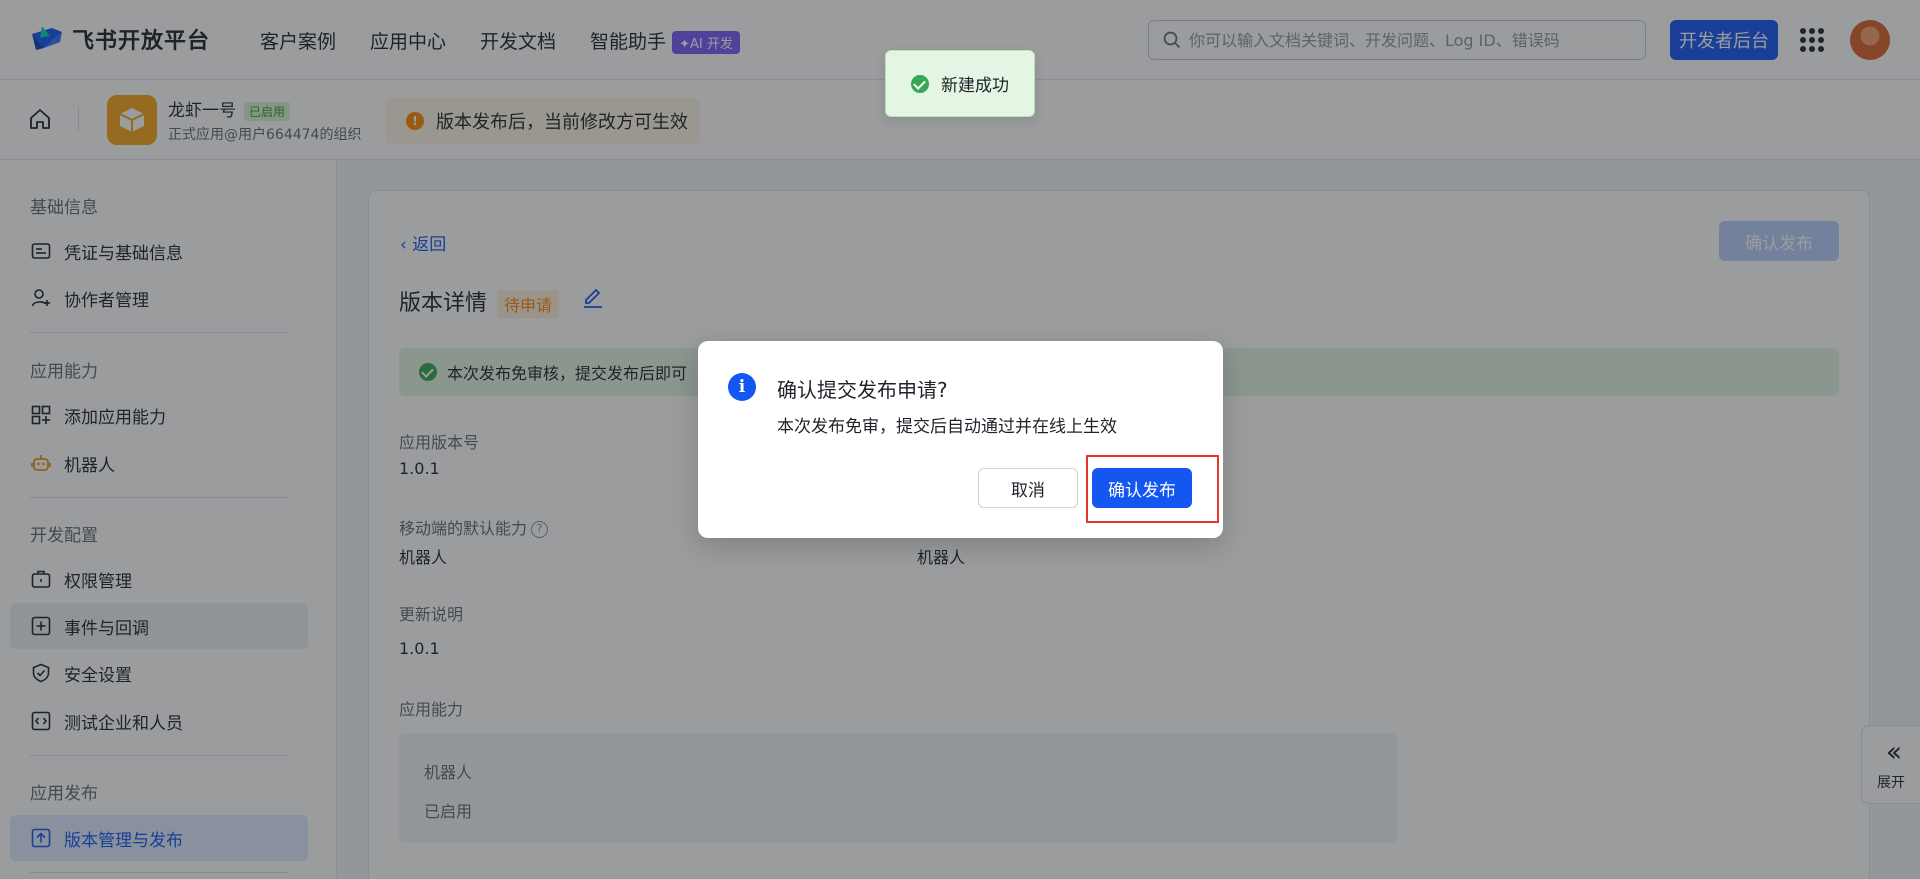  Describe the element at coordinates (862, 390) in the screenshot. I see `dialog-title: 确认提交发布申请?` at that location.